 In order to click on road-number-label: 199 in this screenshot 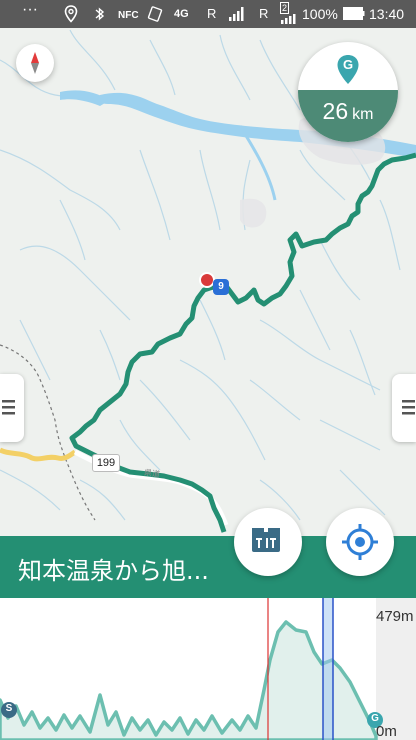, I will do `click(106, 463)`.